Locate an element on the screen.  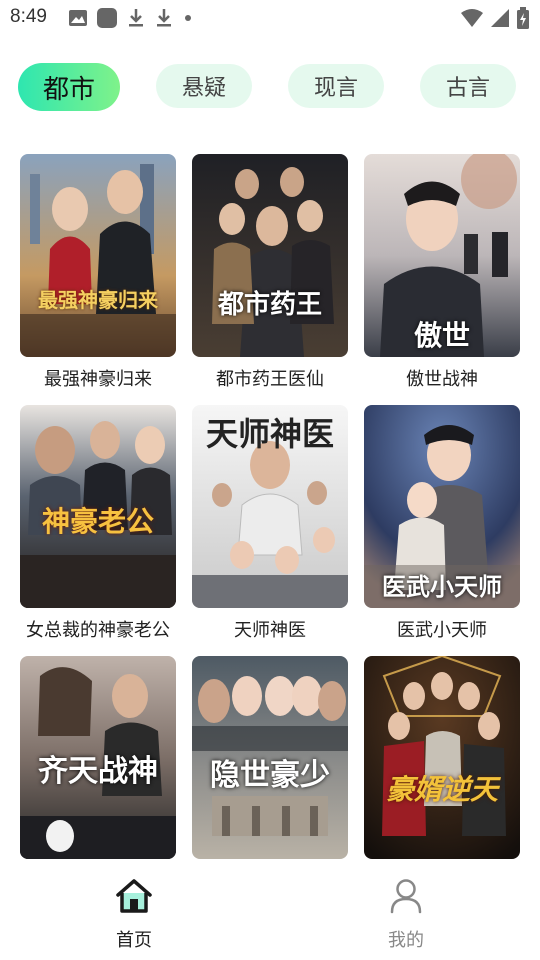
drama-card: 傲世 傲世战神 is located at coordinates (442, 272).